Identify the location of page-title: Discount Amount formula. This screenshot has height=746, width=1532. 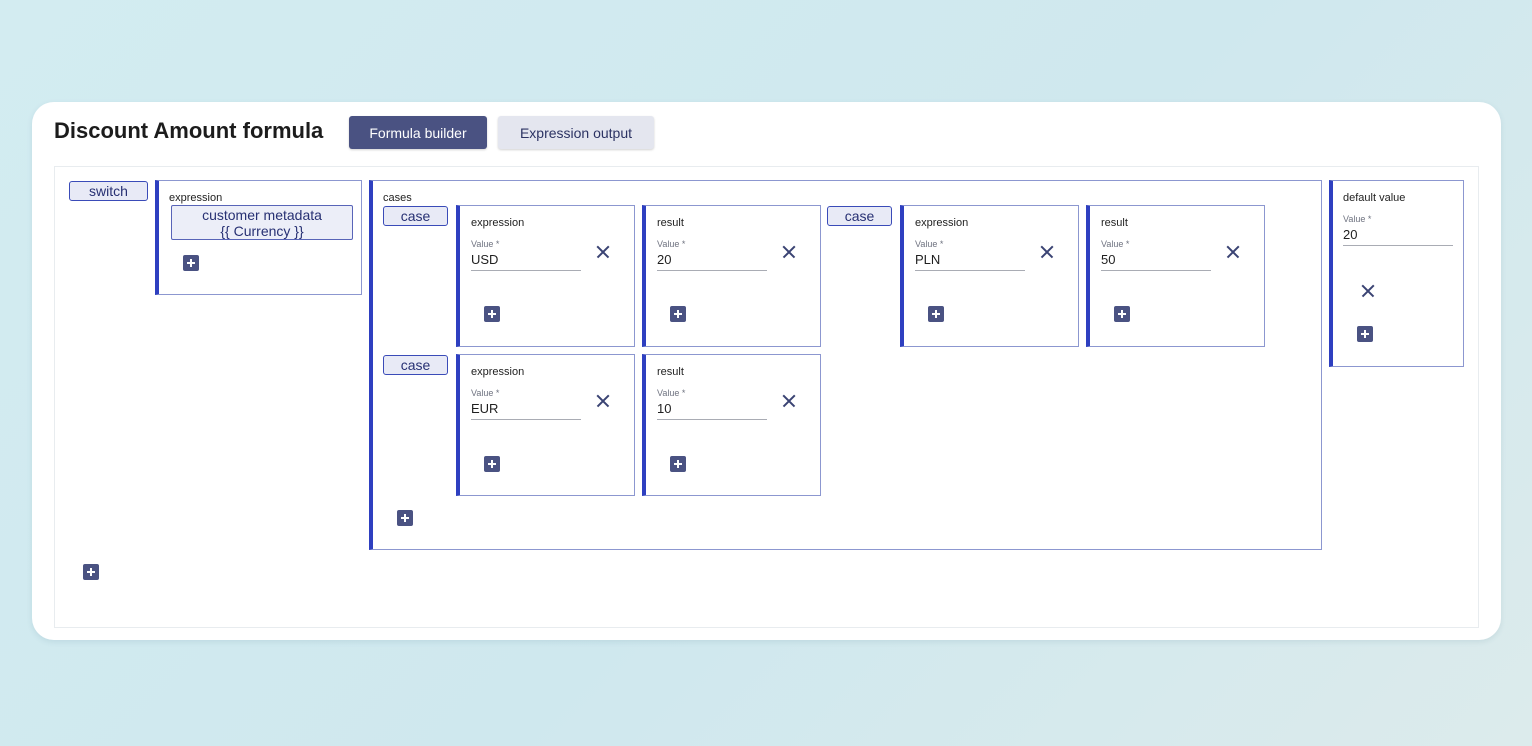
(189, 130).